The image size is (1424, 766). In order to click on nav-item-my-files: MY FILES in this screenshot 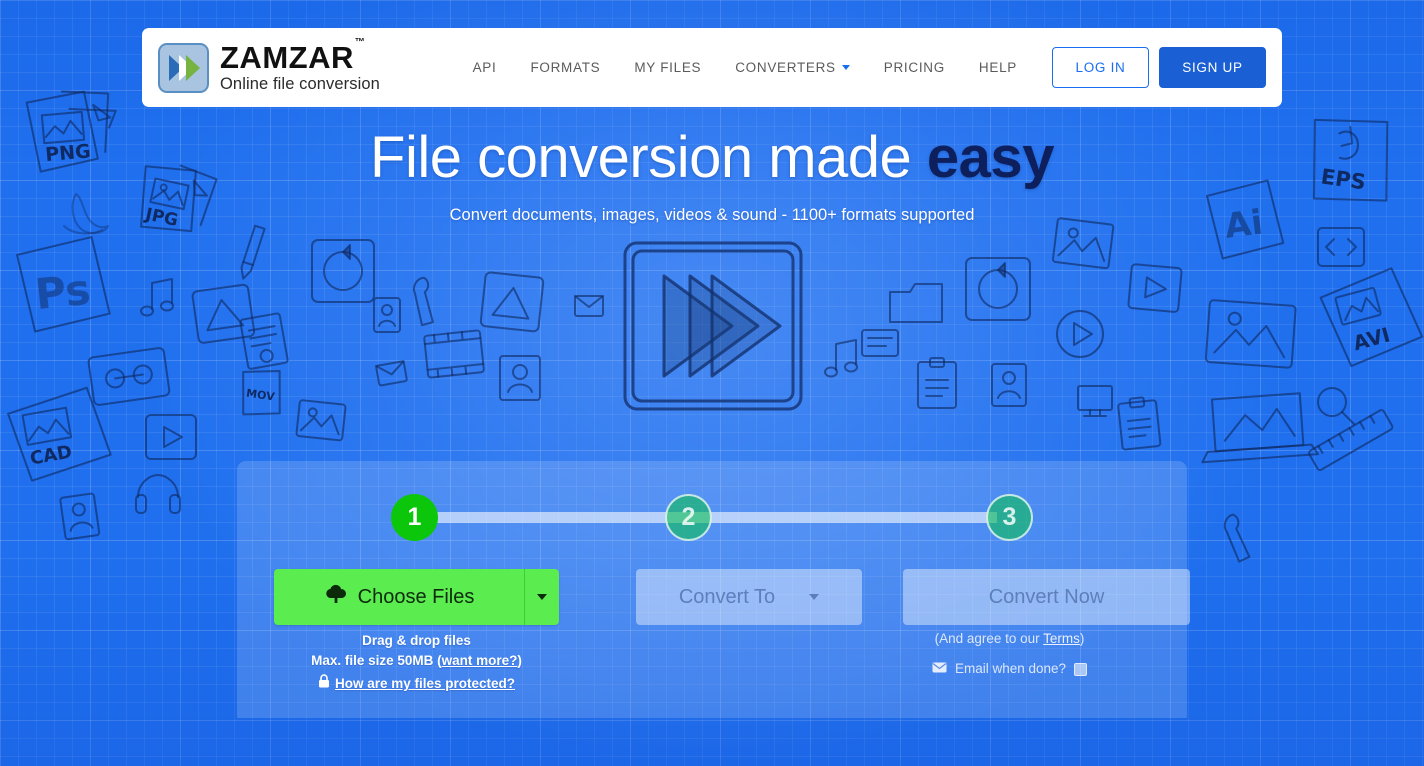, I will do `click(667, 67)`.